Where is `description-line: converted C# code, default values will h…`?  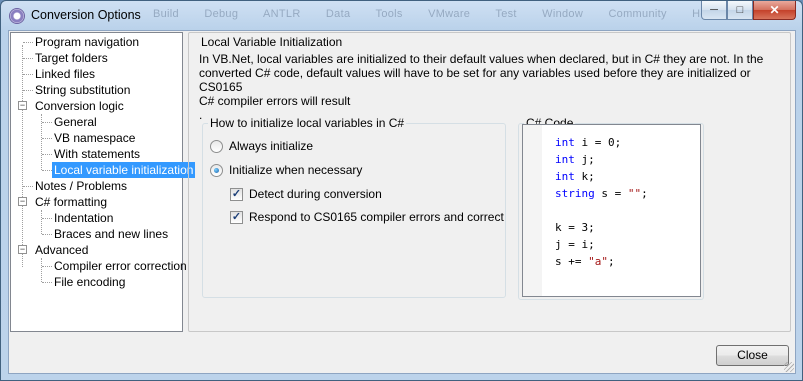
description-line: converted C# code, default values will h… is located at coordinates (475, 80).